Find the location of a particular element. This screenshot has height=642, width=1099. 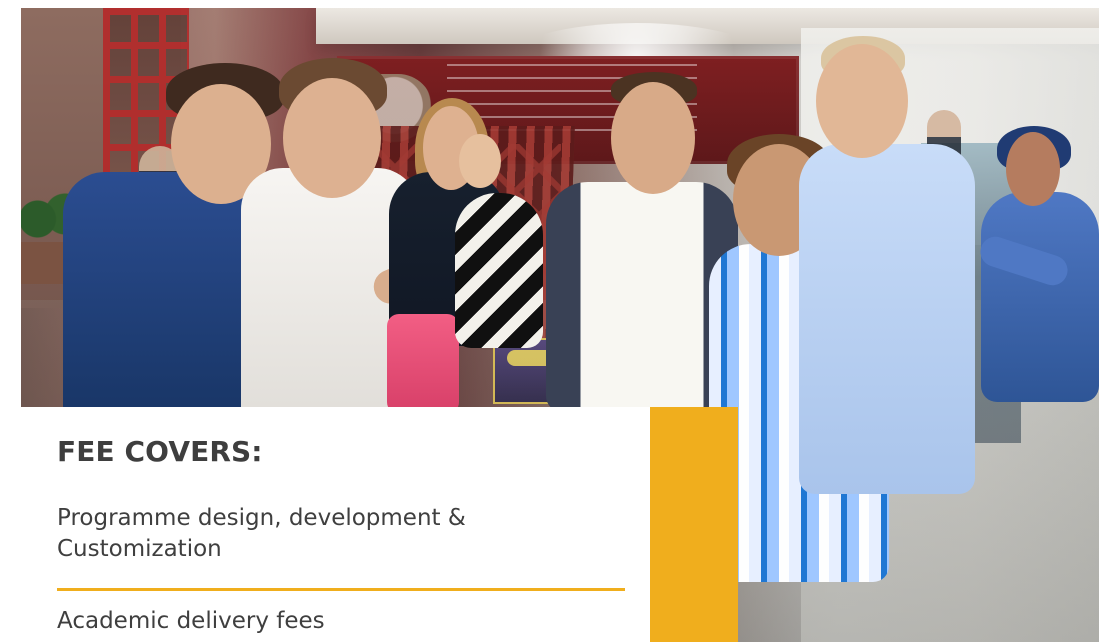

person-pants is located at coordinates (423, 364).